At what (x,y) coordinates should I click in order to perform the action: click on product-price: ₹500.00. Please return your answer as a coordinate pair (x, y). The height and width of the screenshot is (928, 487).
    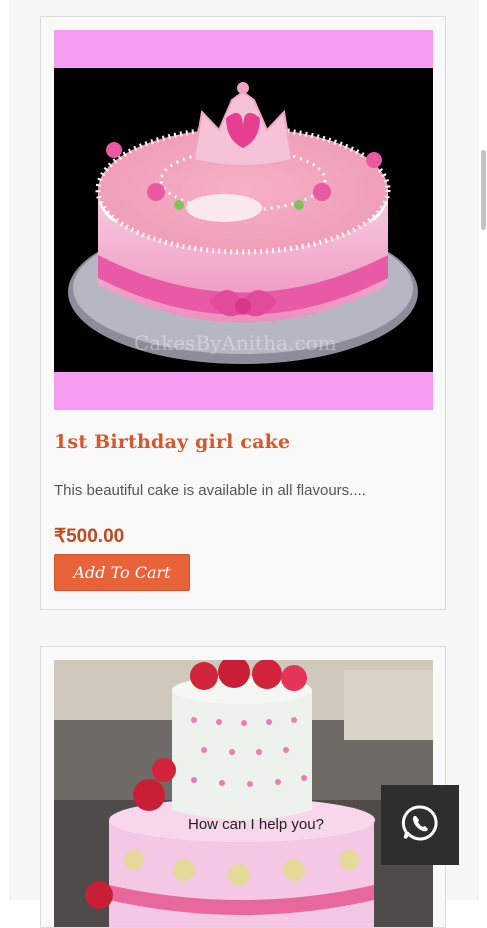
    Looking at the image, I should click on (89, 536).